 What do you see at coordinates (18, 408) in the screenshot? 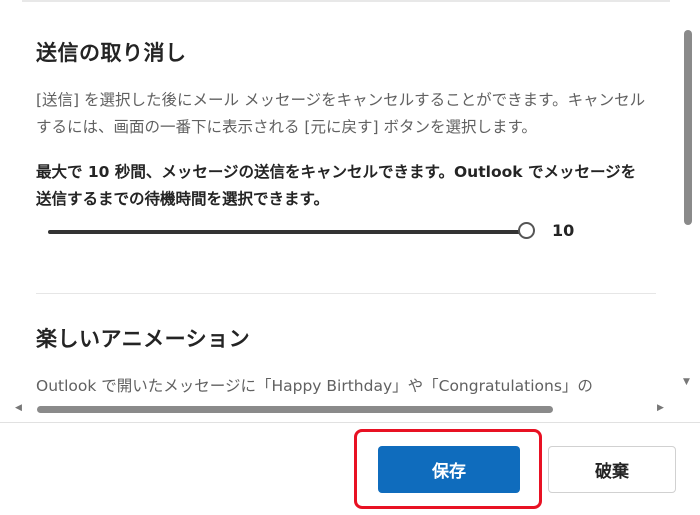
I see `chevron-left-icon: ◀` at bounding box center [18, 408].